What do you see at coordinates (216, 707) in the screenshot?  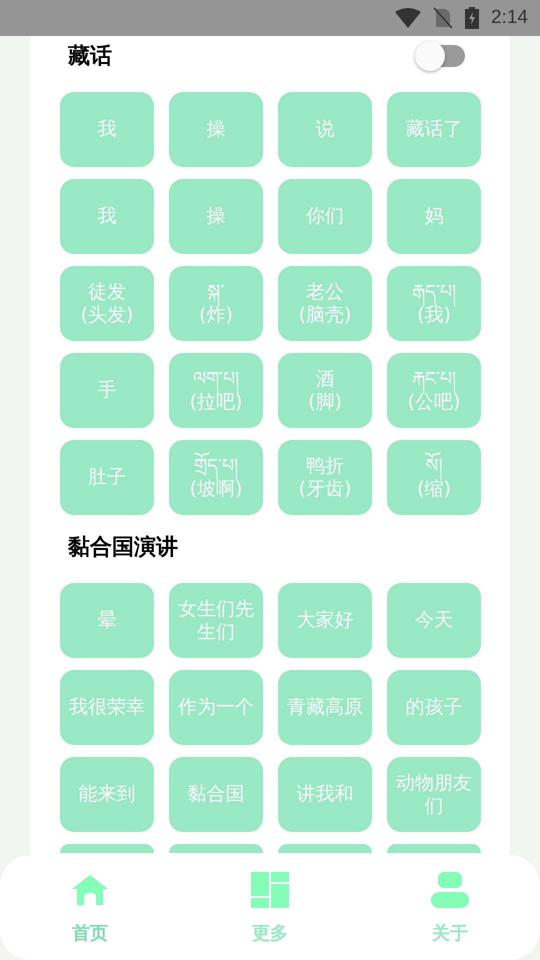 I see `word-tile: 作为一个` at bounding box center [216, 707].